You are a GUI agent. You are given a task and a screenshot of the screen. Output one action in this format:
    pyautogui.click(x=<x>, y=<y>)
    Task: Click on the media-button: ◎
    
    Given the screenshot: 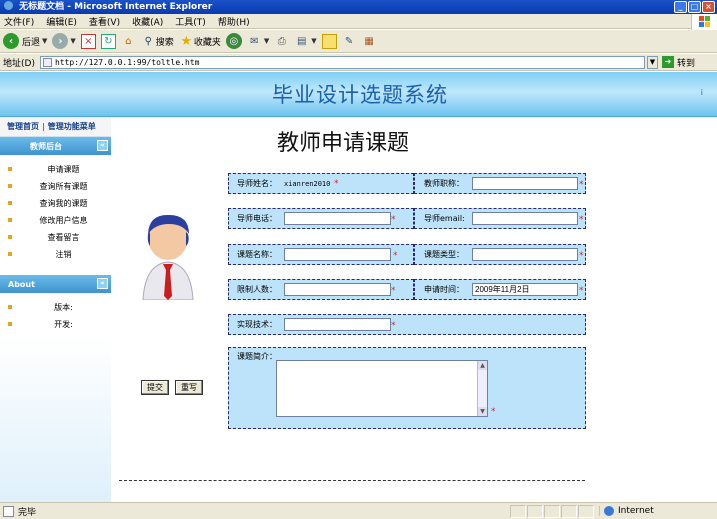 What is the action you would take?
    pyautogui.click(x=233, y=41)
    